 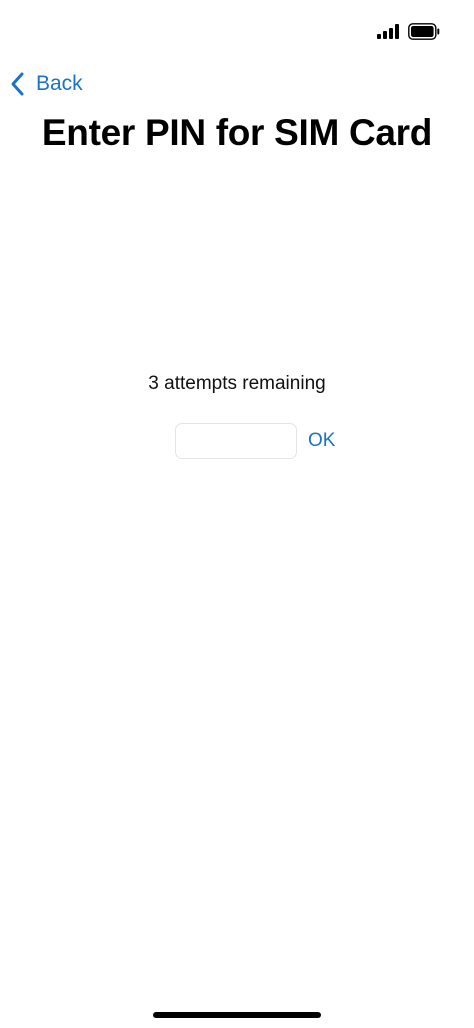 I want to click on chevron-left-icon, so click(x=17, y=84).